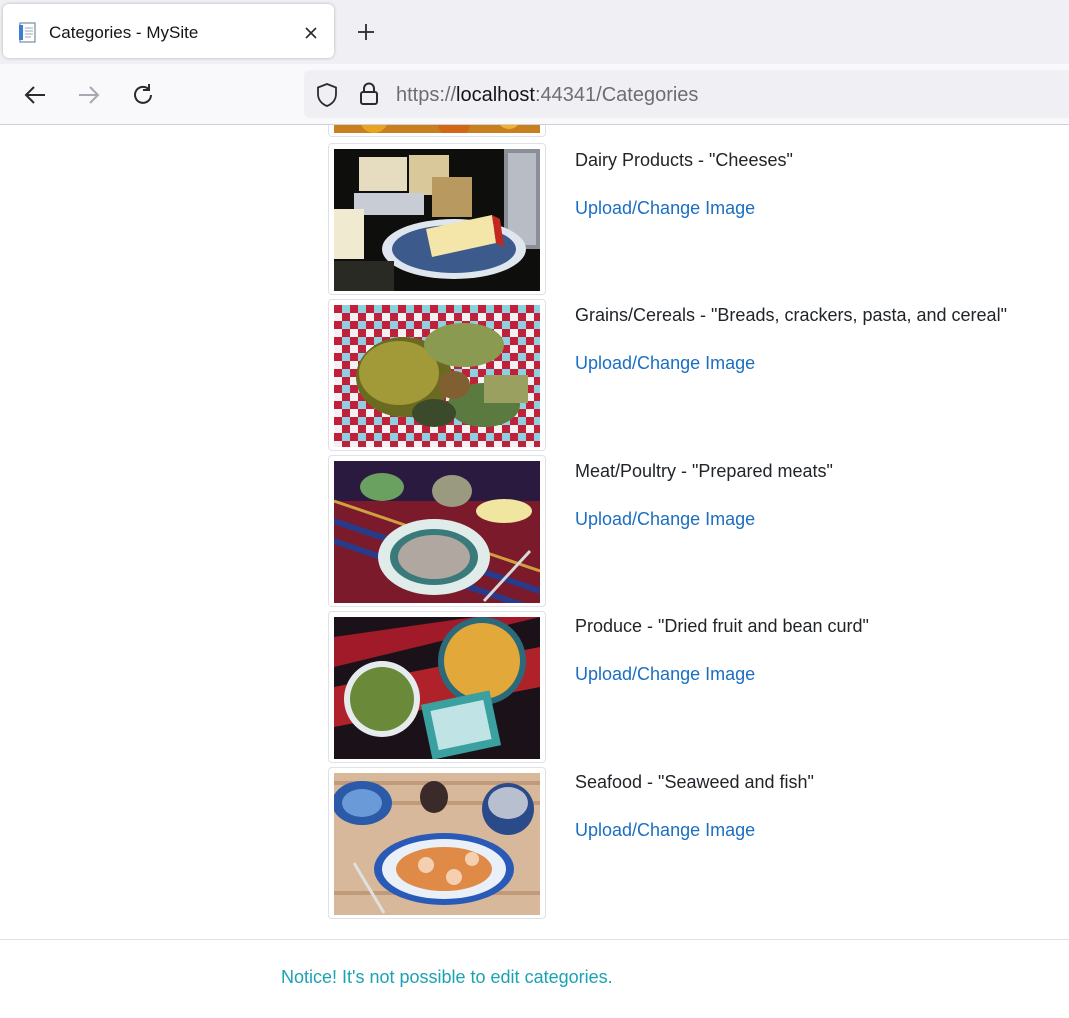 Image resolution: width=1069 pixels, height=1018 pixels. I want to click on tab-strip: Categories - MySite, so click(534, 32).